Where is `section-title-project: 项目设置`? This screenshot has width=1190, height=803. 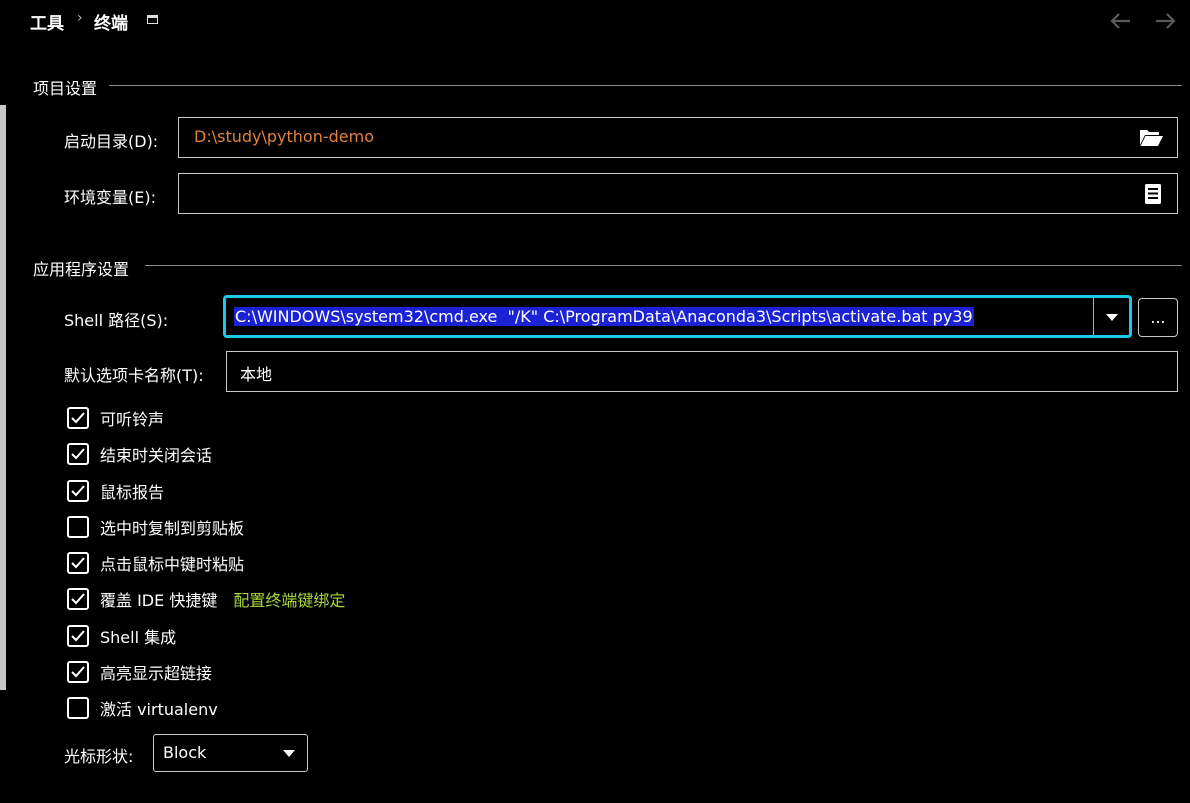
section-title-project: 项目设置 is located at coordinates (65, 88).